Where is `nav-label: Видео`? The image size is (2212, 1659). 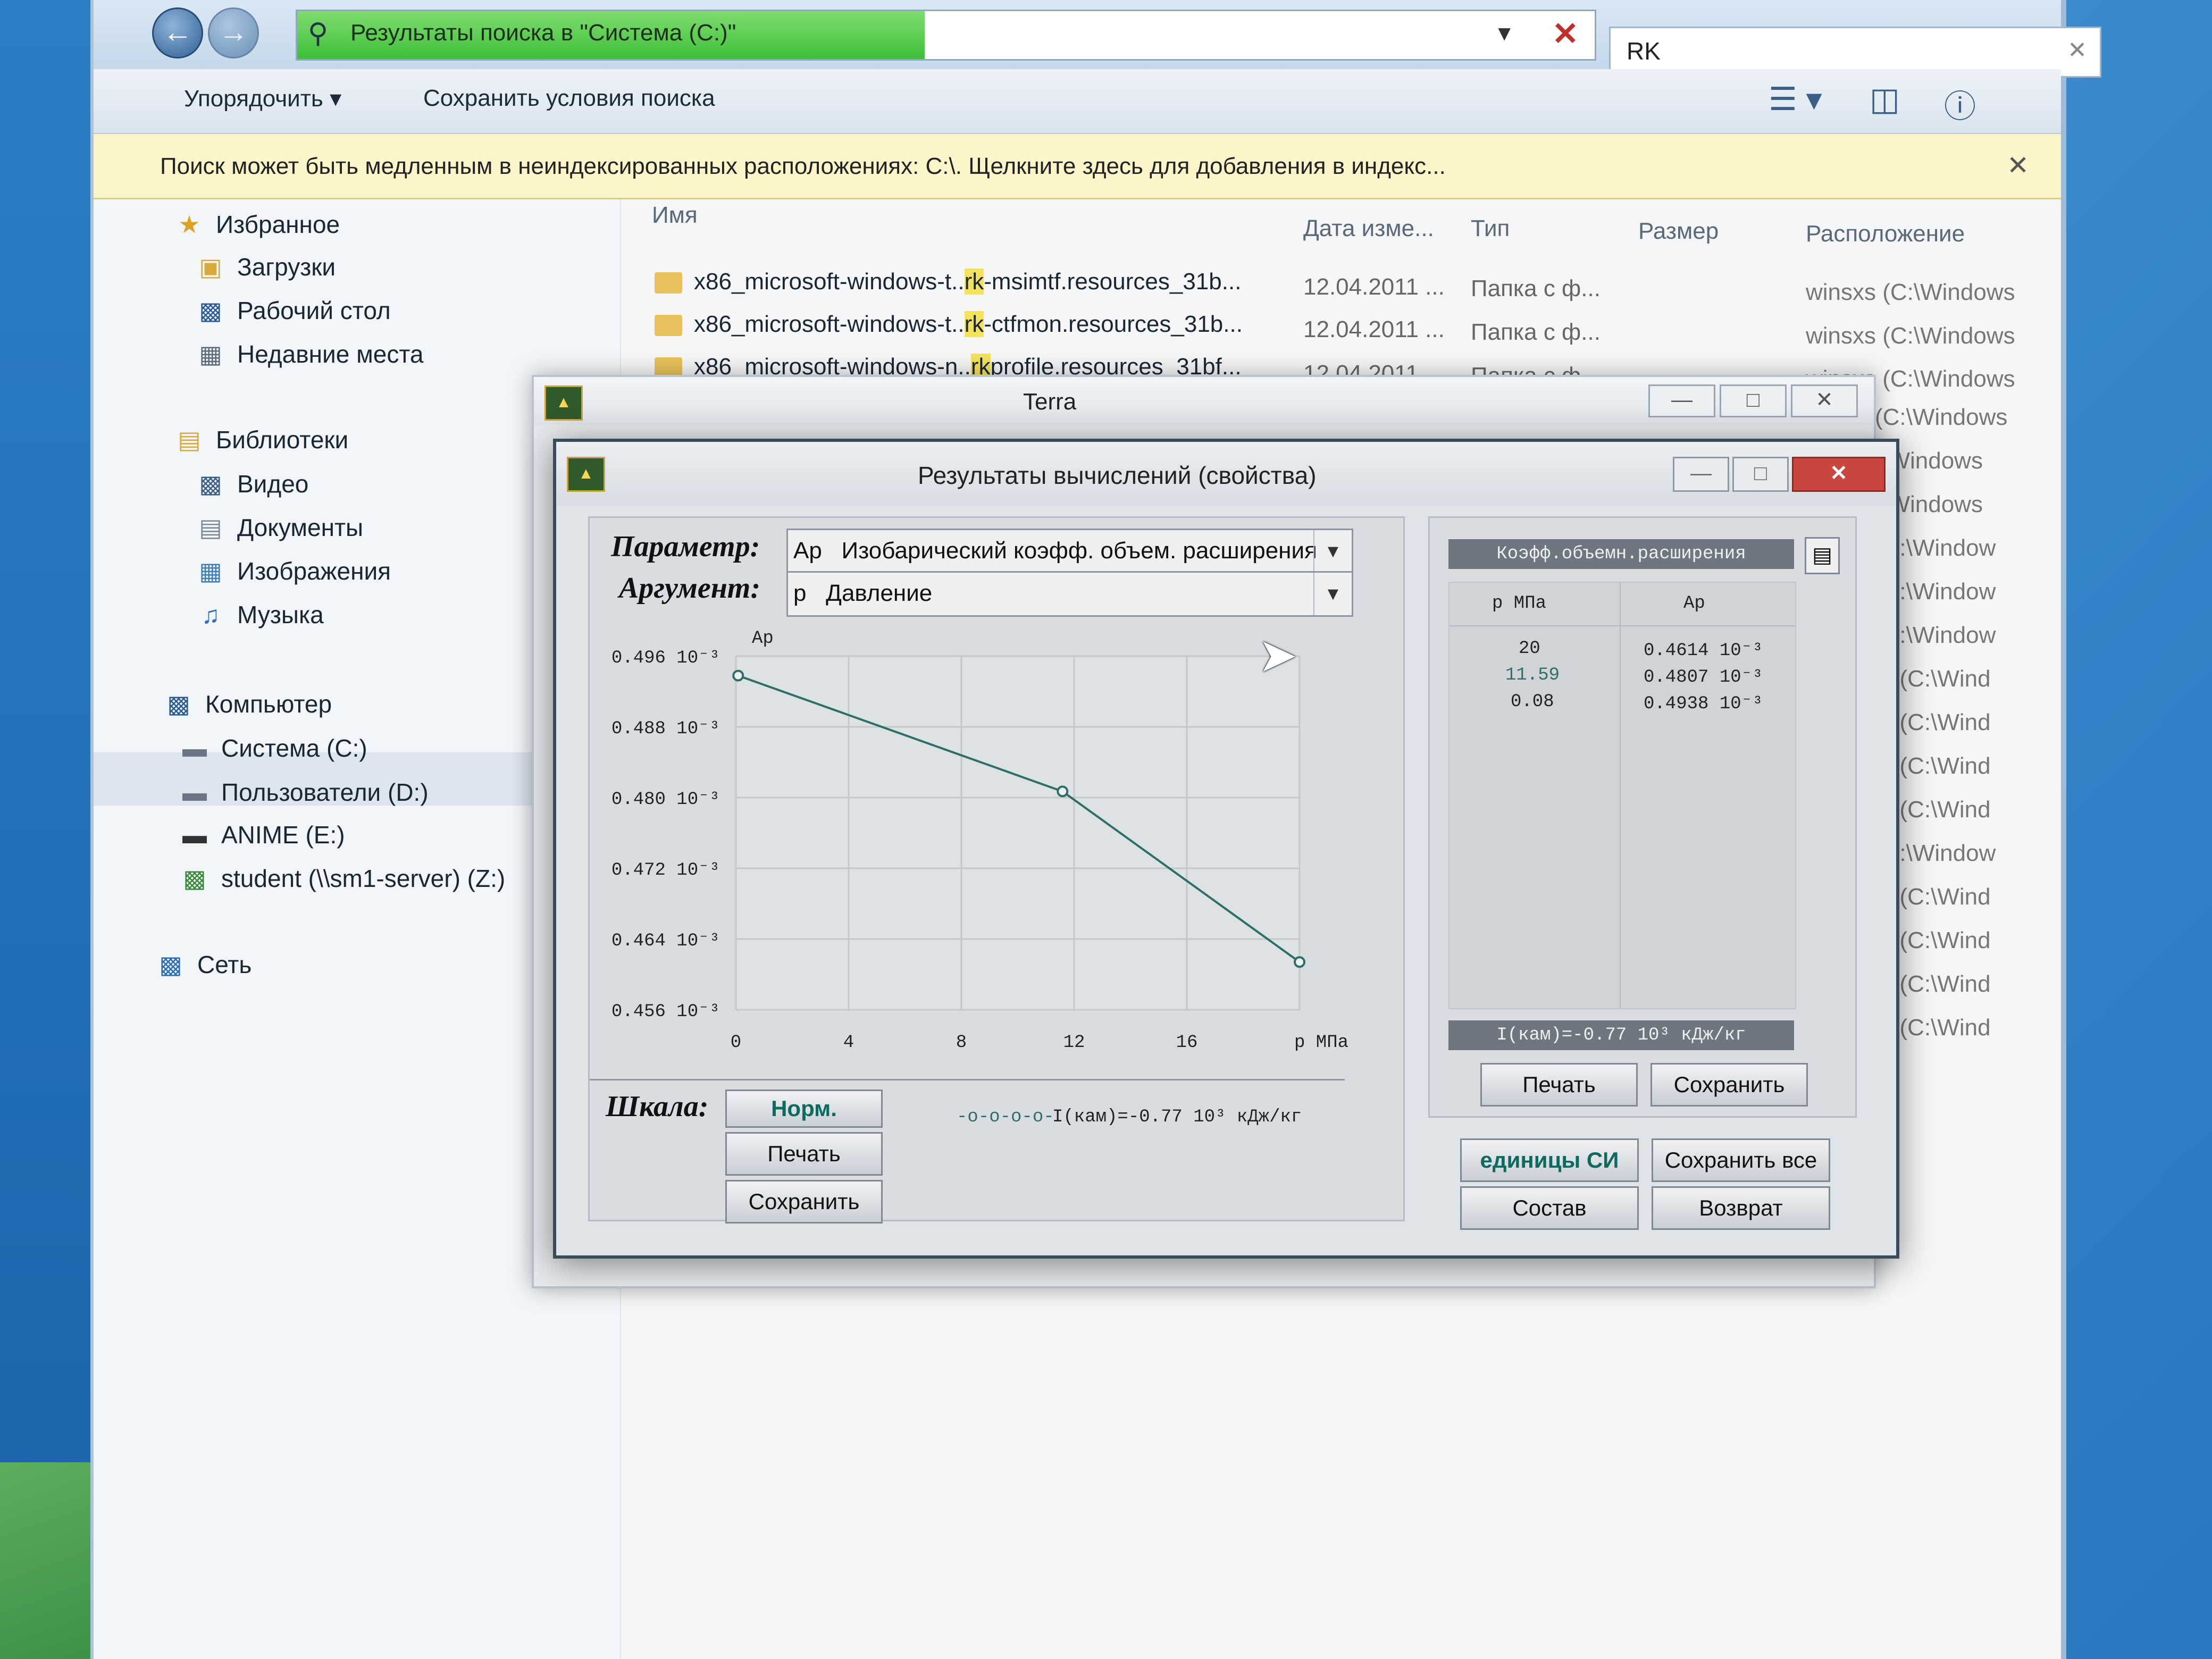
nav-label: Видео is located at coordinates (273, 484).